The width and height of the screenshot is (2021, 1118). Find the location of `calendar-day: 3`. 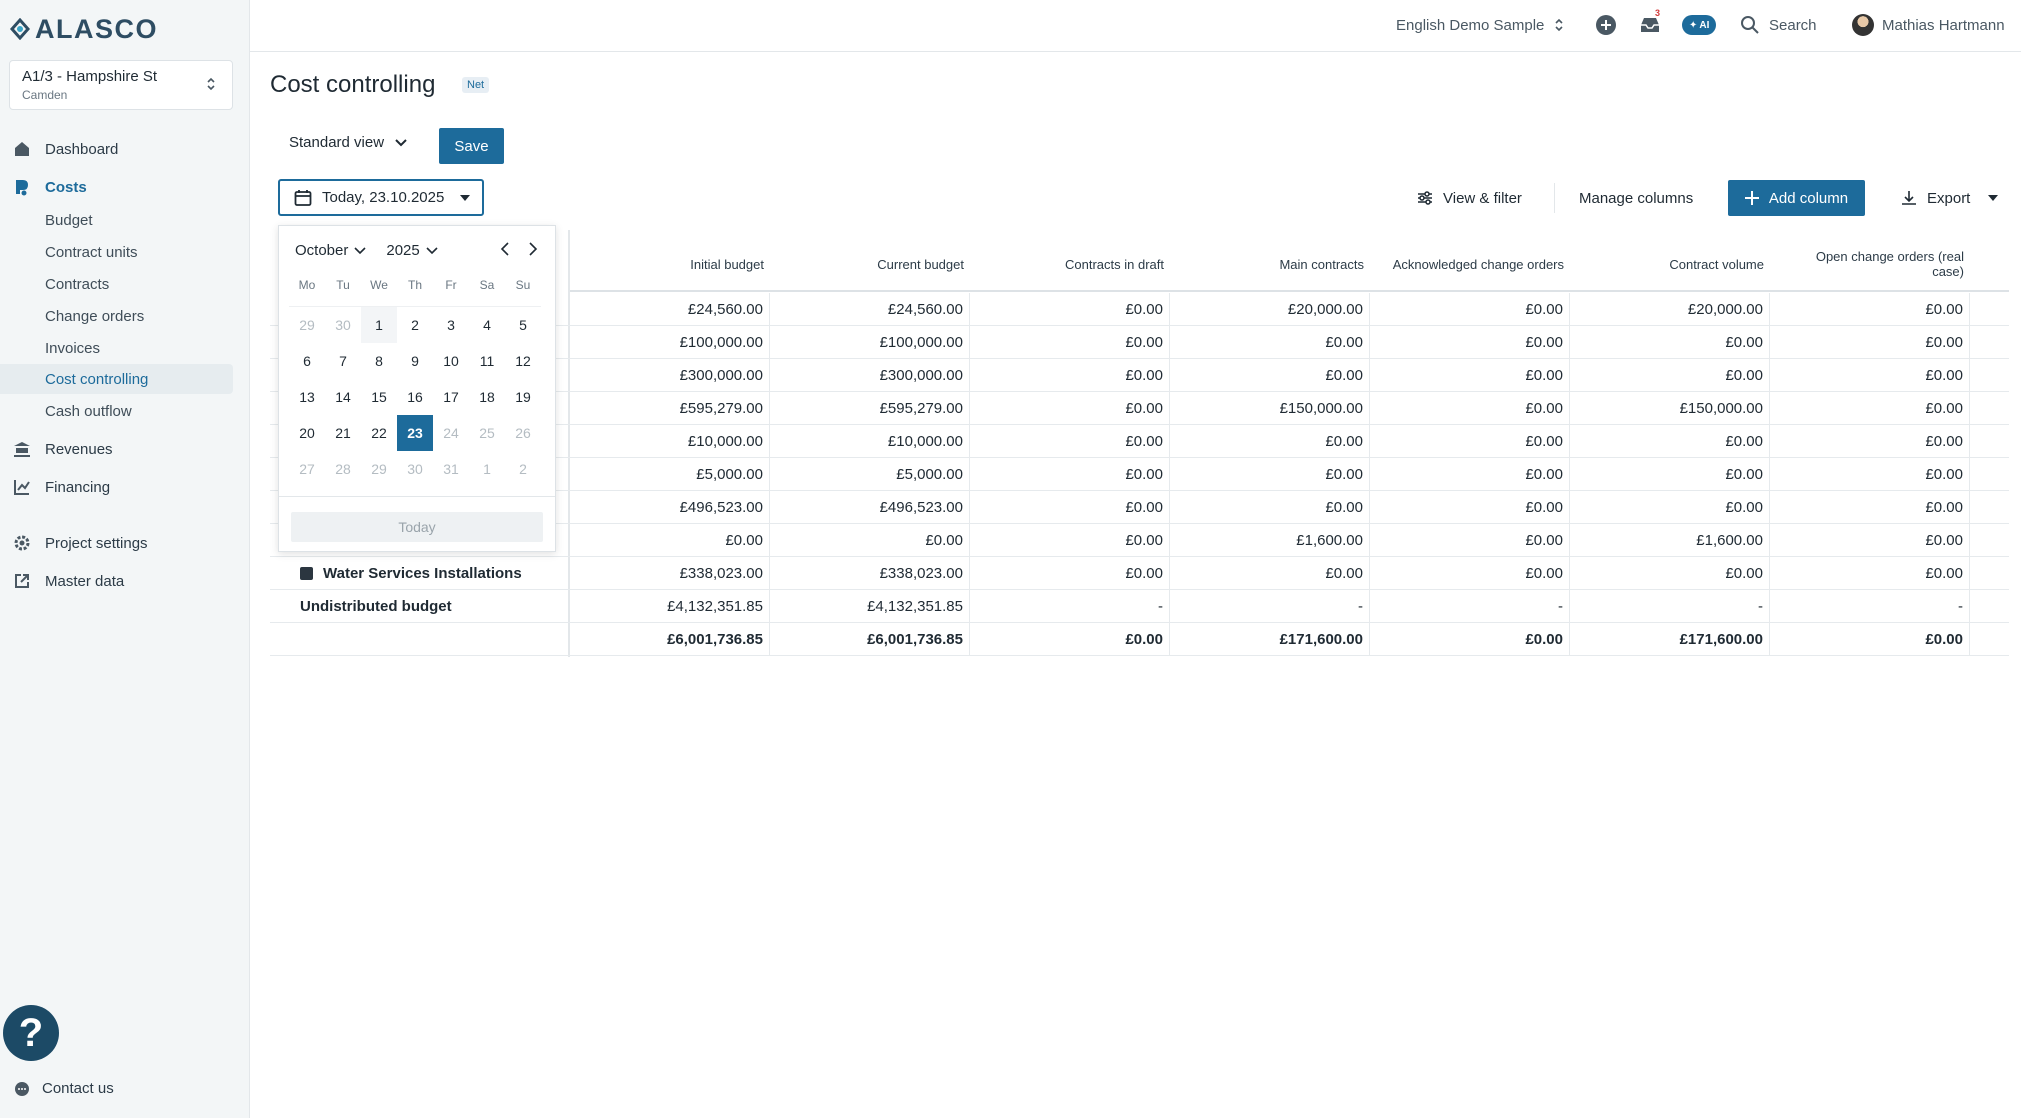

calendar-day: 3 is located at coordinates (451, 325).